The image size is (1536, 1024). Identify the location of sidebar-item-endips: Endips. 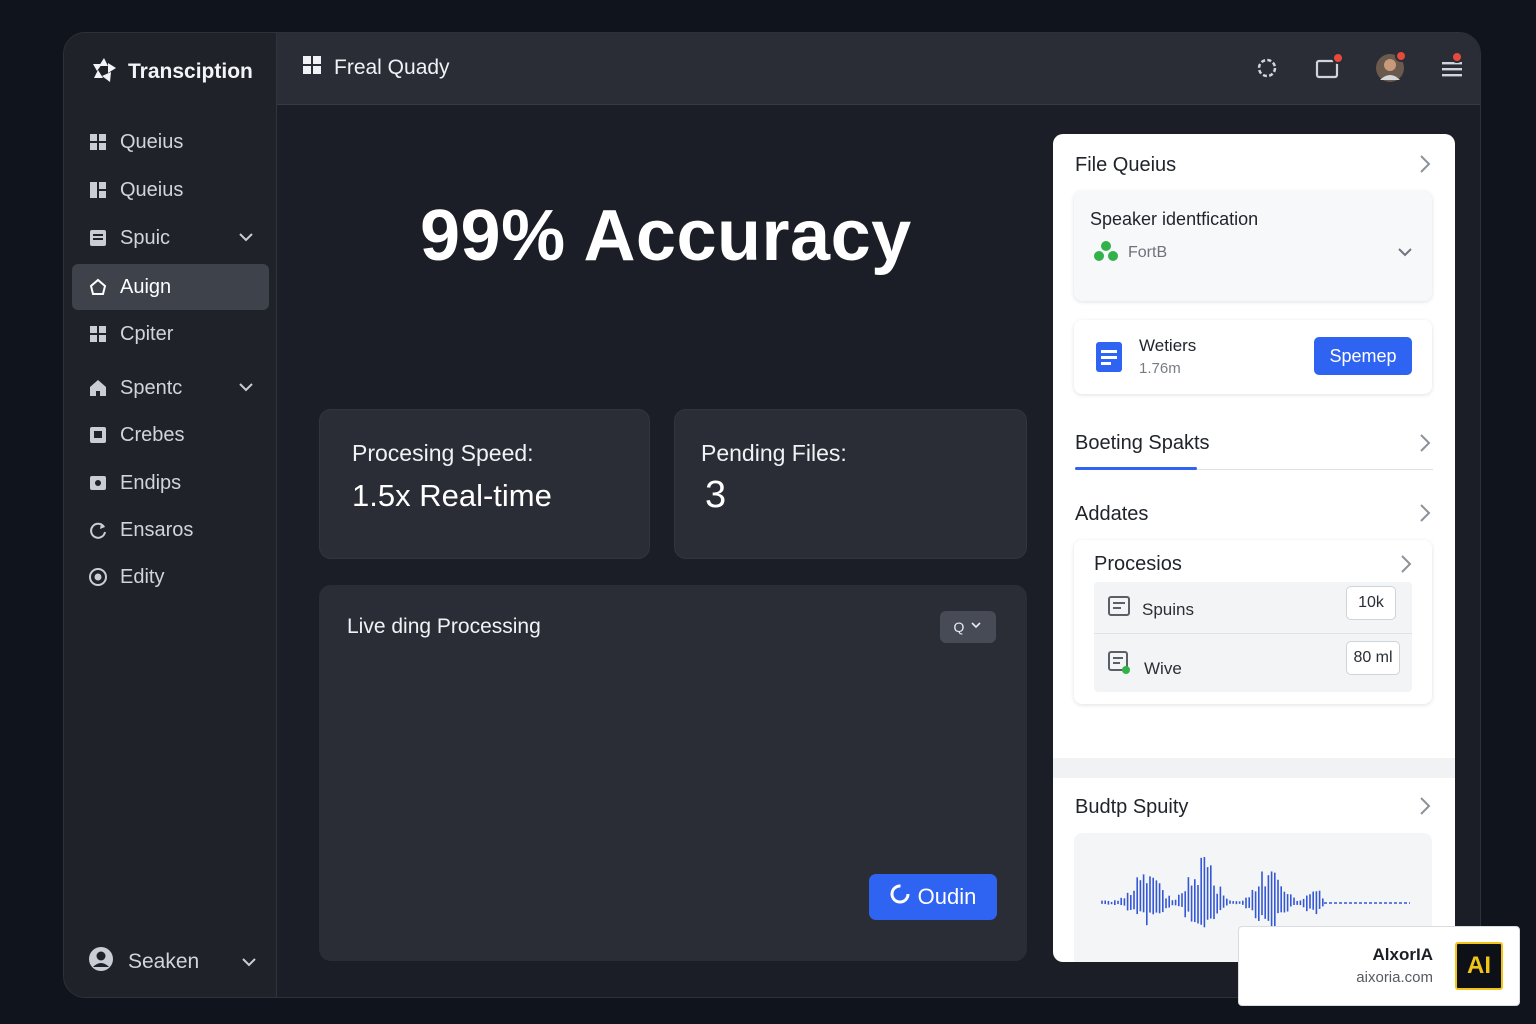
(170, 483).